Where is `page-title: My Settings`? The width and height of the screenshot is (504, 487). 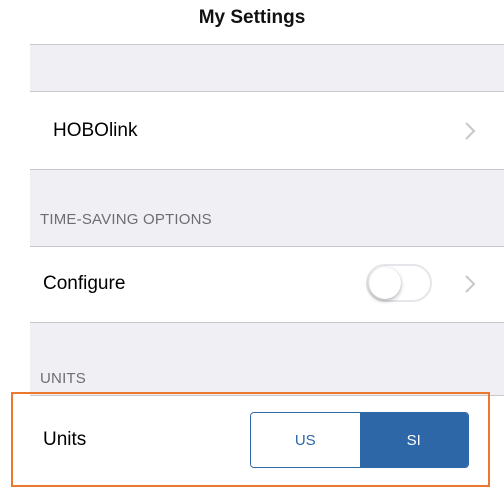
page-title: My Settings is located at coordinates (252, 17).